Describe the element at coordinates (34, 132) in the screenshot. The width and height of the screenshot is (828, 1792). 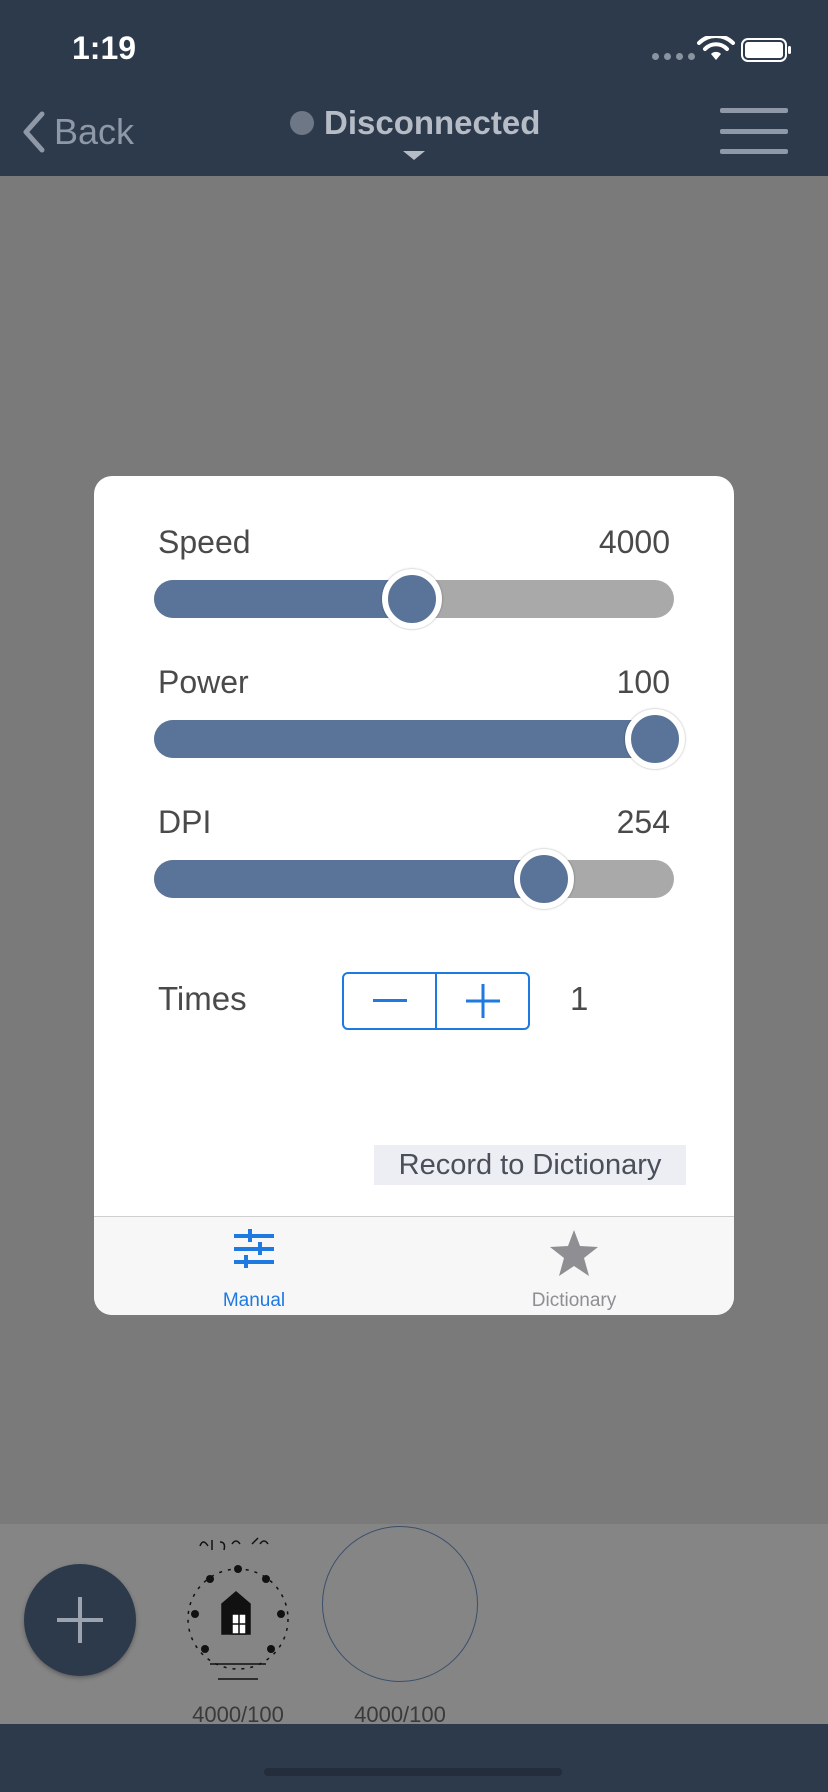
I see `chevron-left-icon` at that location.